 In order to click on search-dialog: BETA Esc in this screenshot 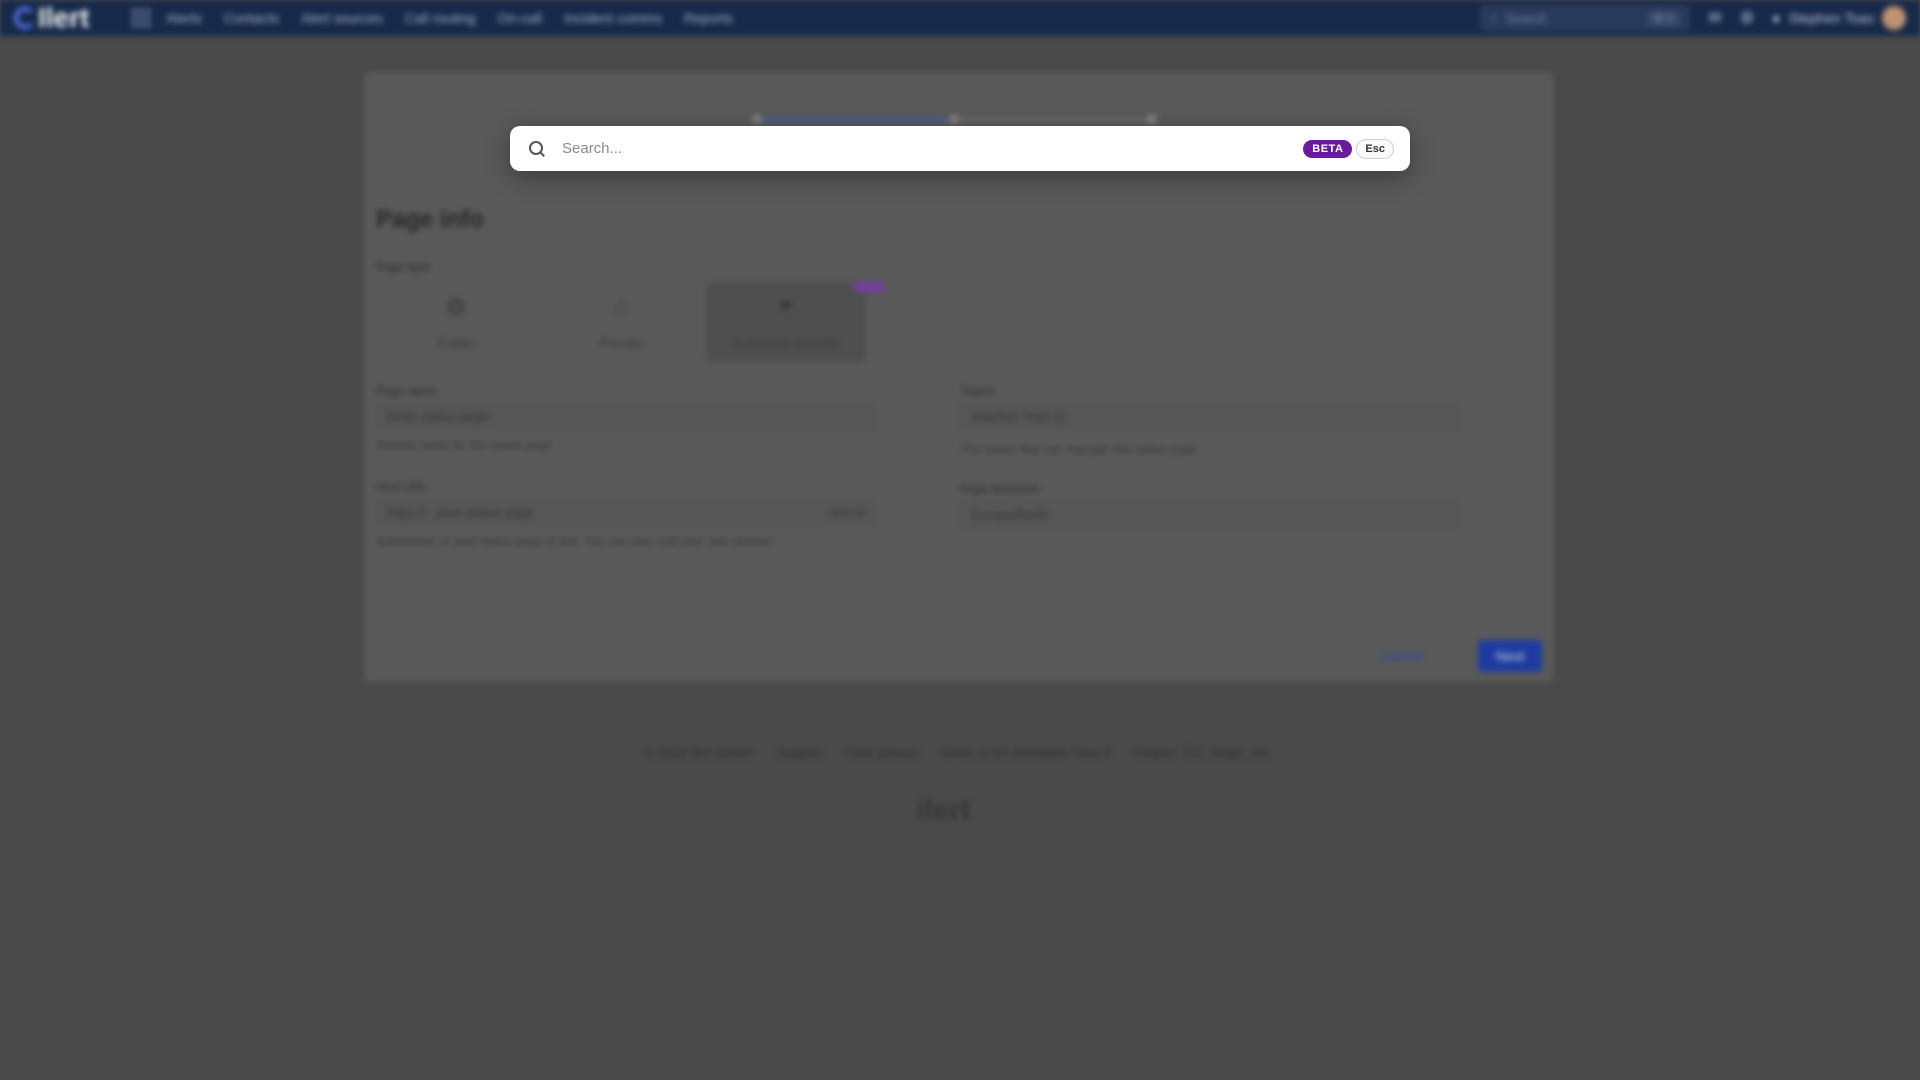, I will do `click(960, 148)`.